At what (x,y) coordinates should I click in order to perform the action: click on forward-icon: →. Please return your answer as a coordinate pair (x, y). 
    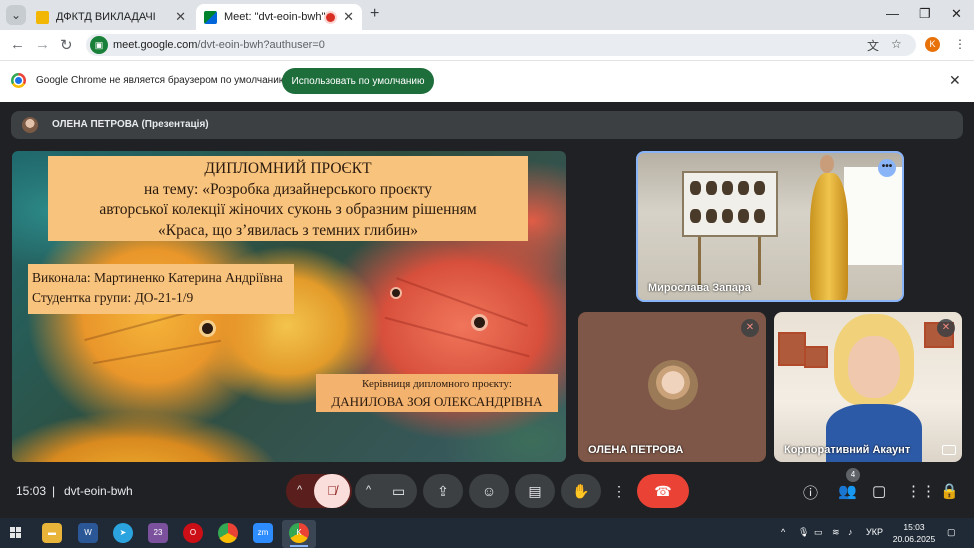
    Looking at the image, I should click on (42, 44).